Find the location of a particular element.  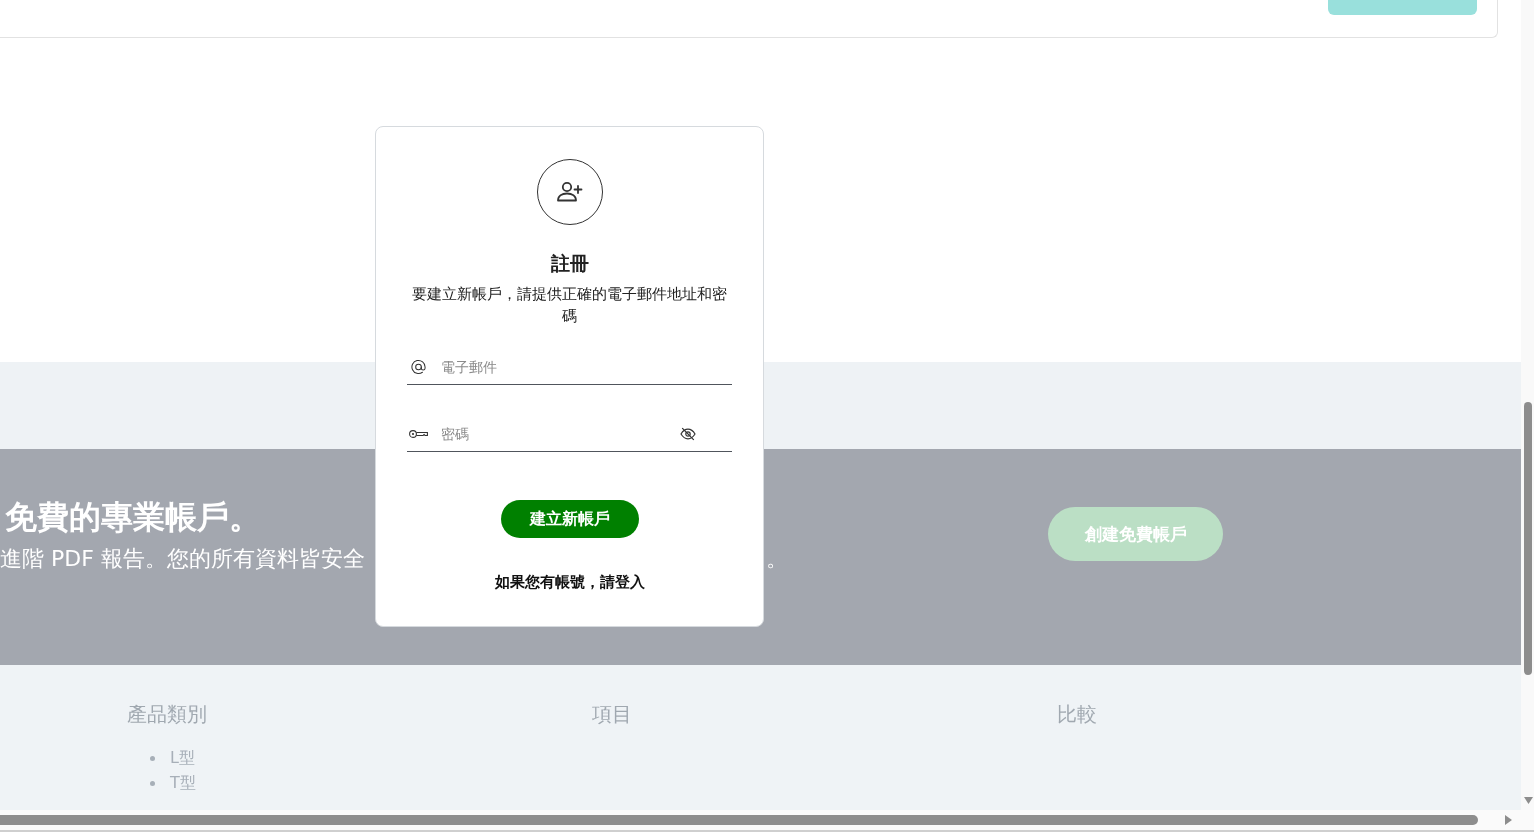

footer-link: T型 is located at coordinates (183, 783).